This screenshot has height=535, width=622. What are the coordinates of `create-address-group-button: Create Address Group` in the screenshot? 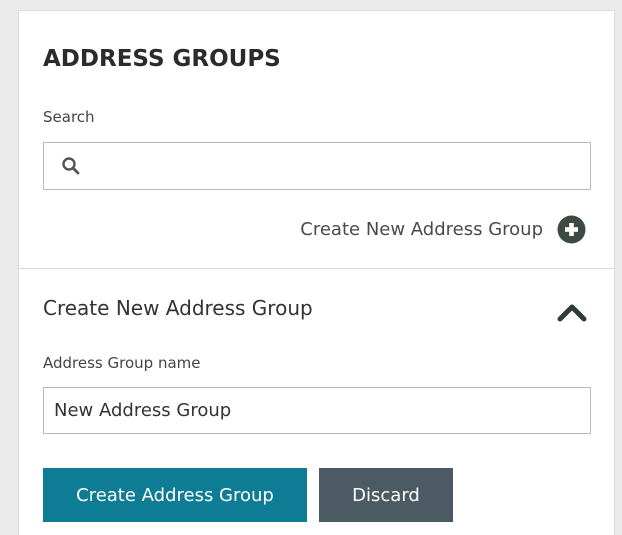 It's located at (175, 495).